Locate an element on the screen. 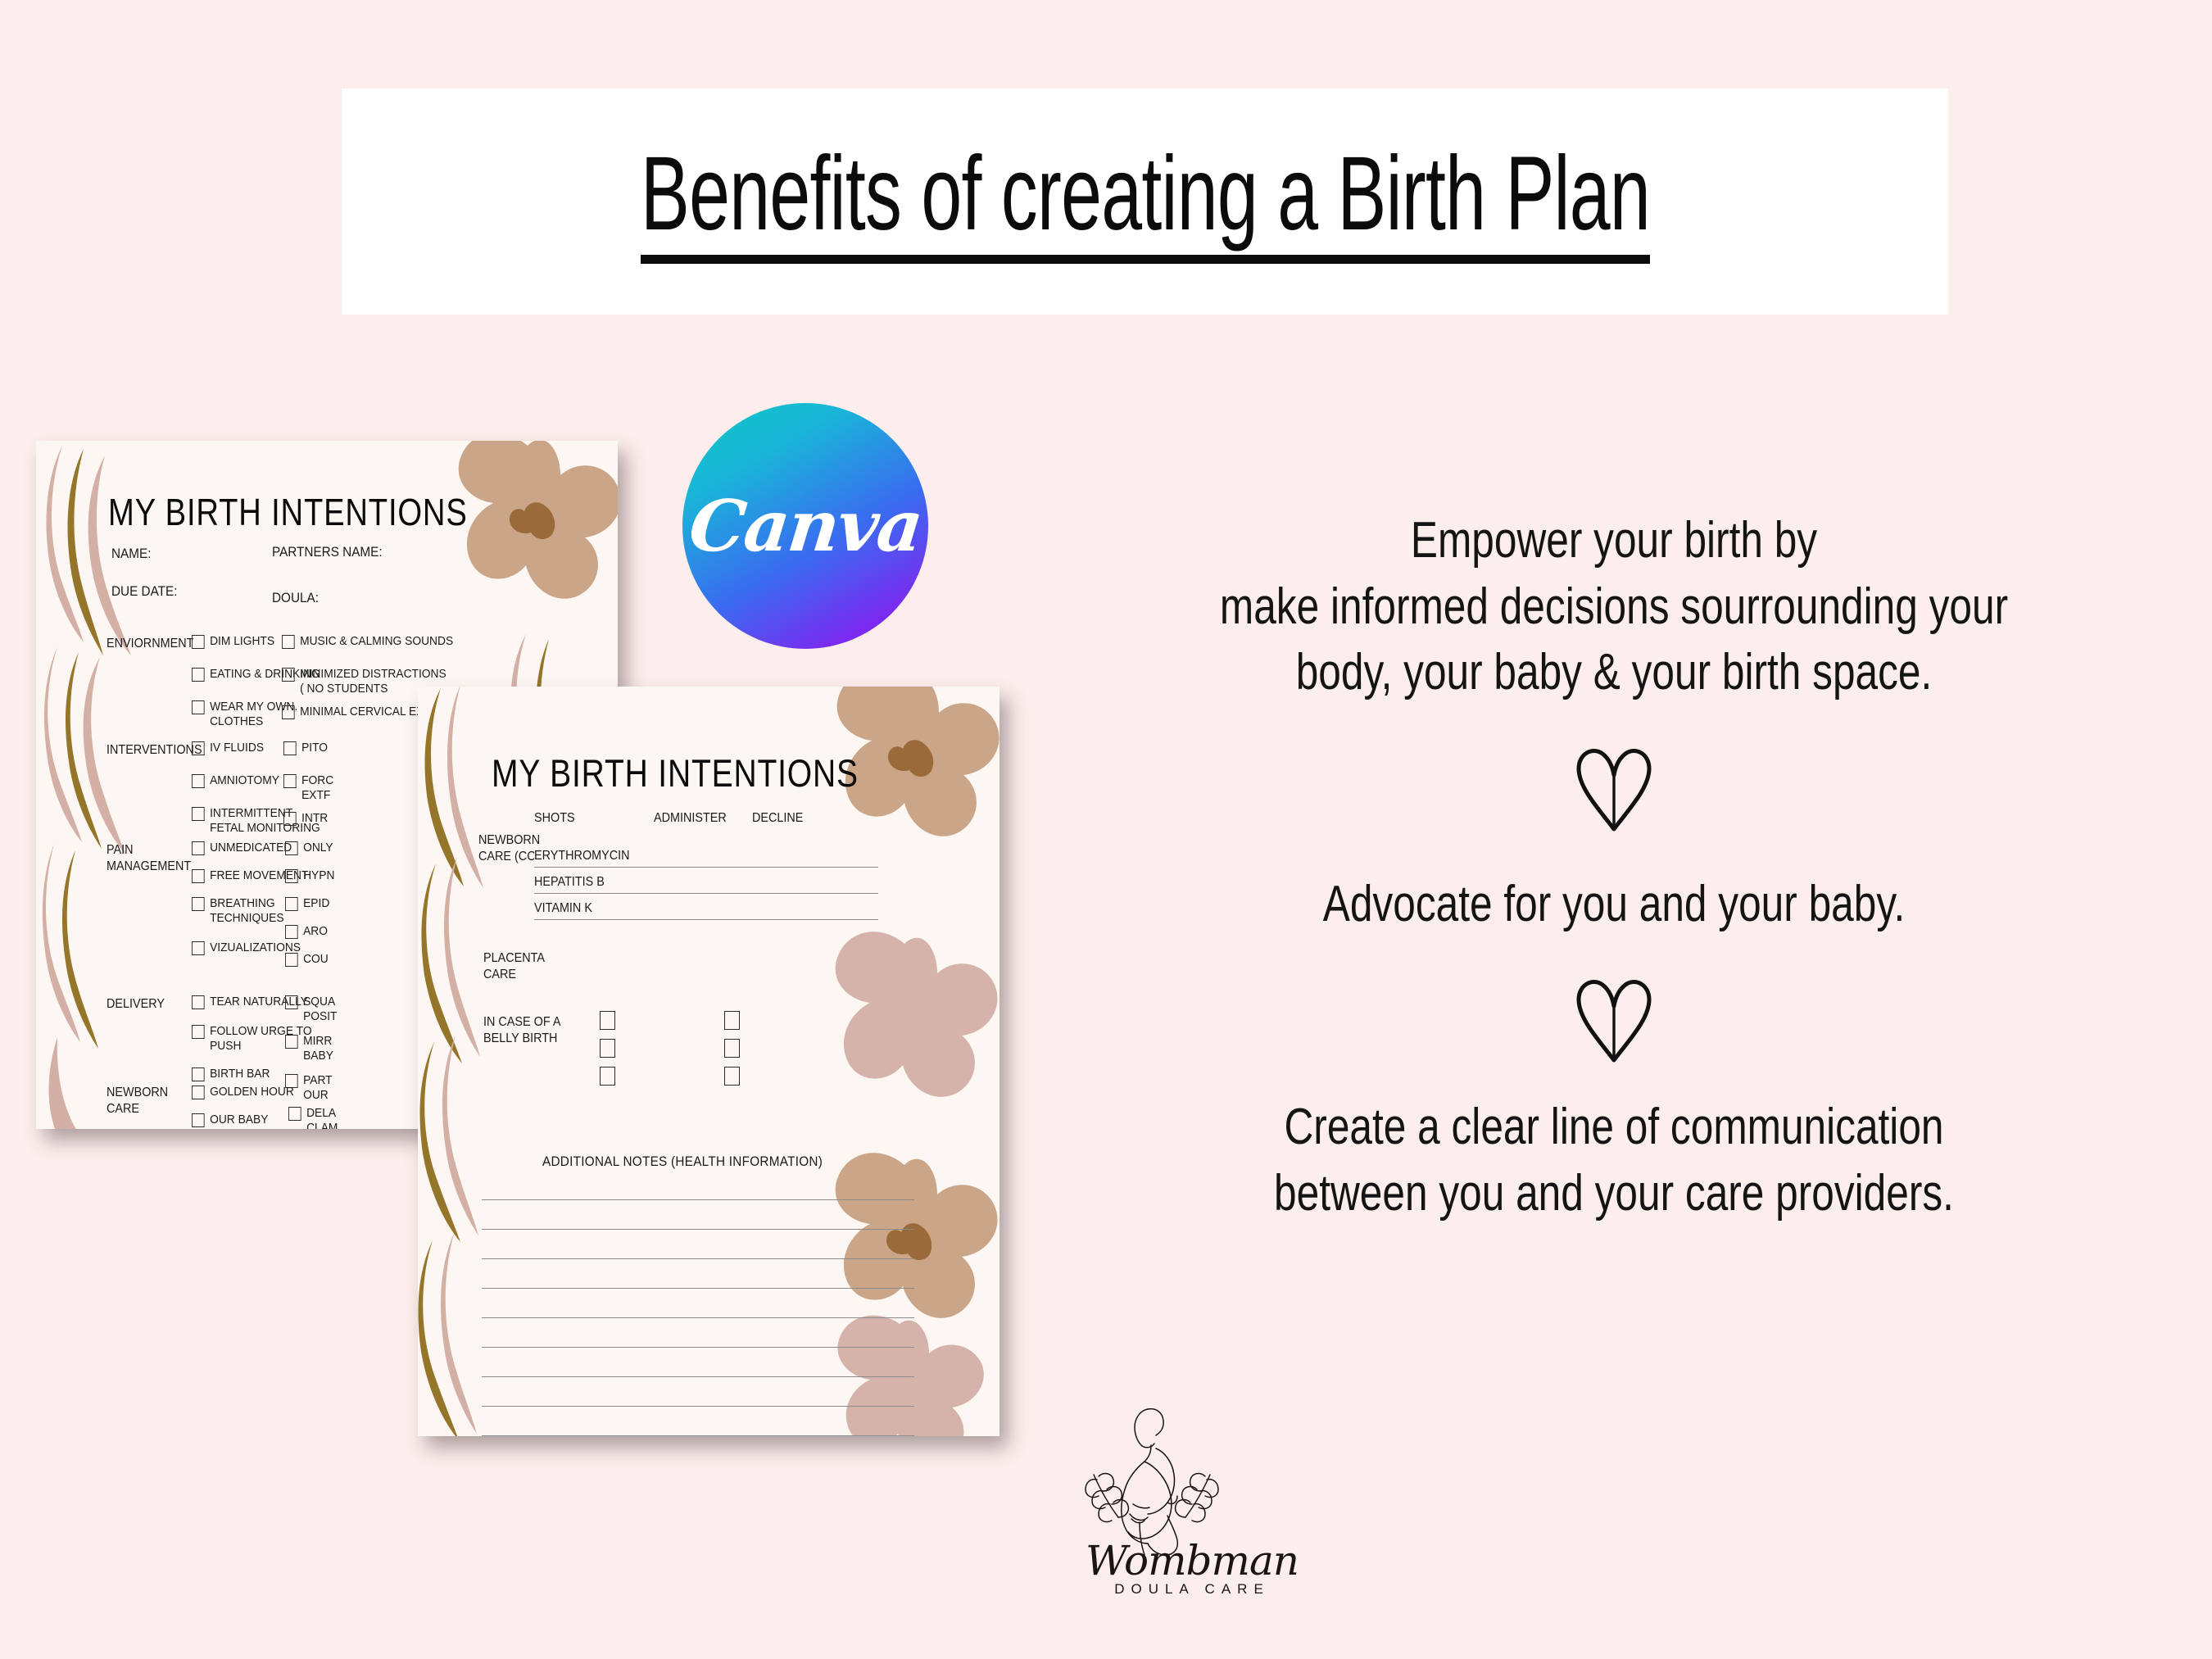 The image size is (2212, 1659). checkbox-label: AMNIOTOMY is located at coordinates (244, 780).